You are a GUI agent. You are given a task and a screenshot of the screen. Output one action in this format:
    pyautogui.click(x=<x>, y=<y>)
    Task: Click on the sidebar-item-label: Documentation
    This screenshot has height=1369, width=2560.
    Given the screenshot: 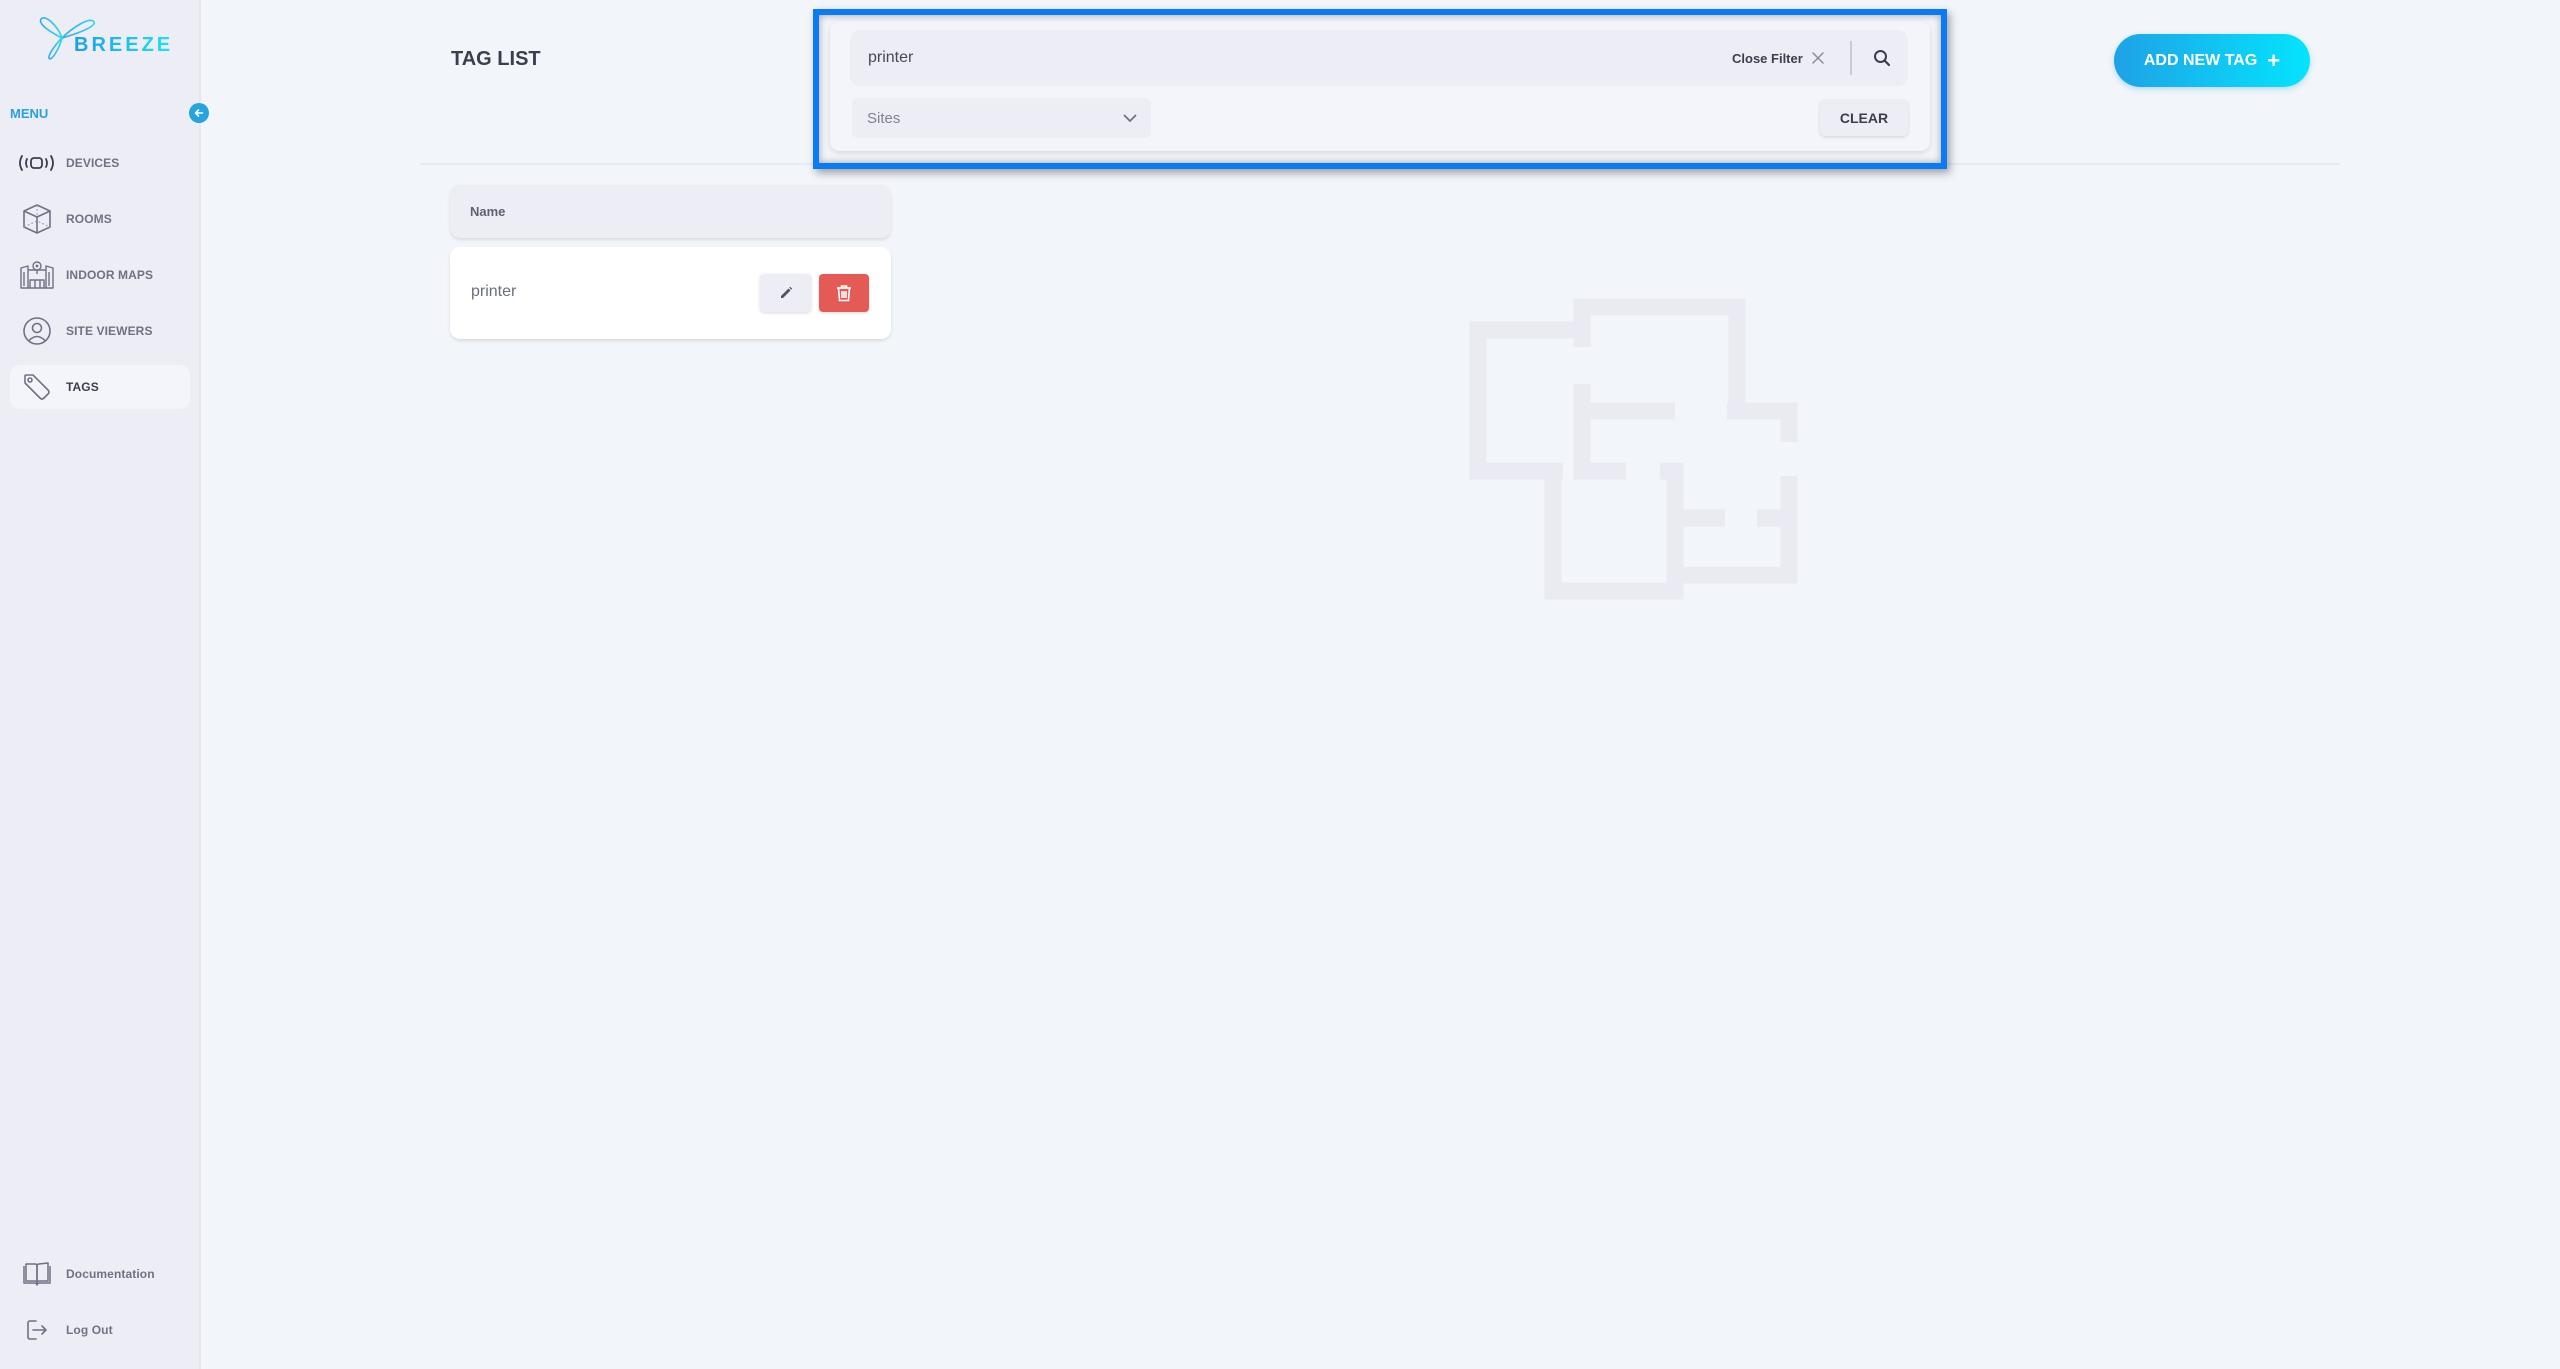 What is the action you would take?
    pyautogui.click(x=110, y=1274)
    